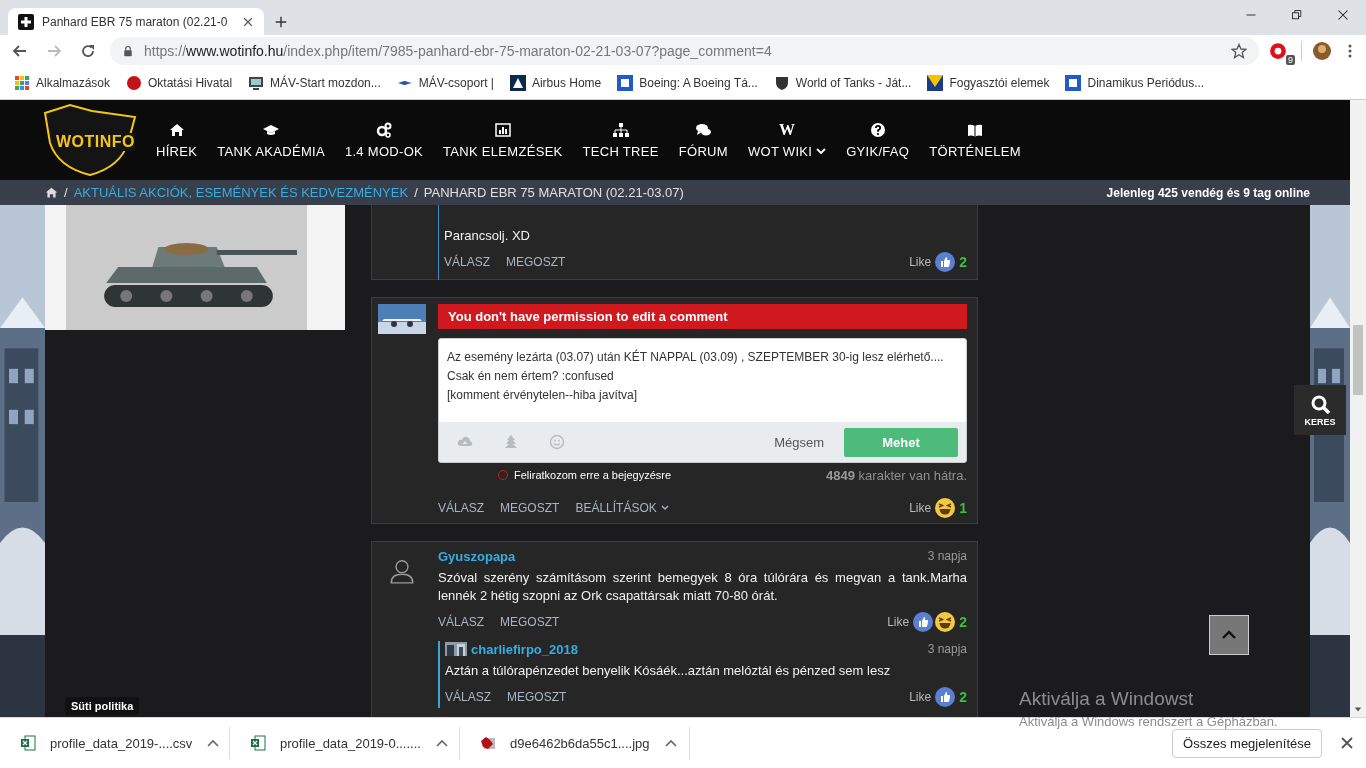  Describe the element at coordinates (488, 743) in the screenshot. I see `image-file-icon` at that location.